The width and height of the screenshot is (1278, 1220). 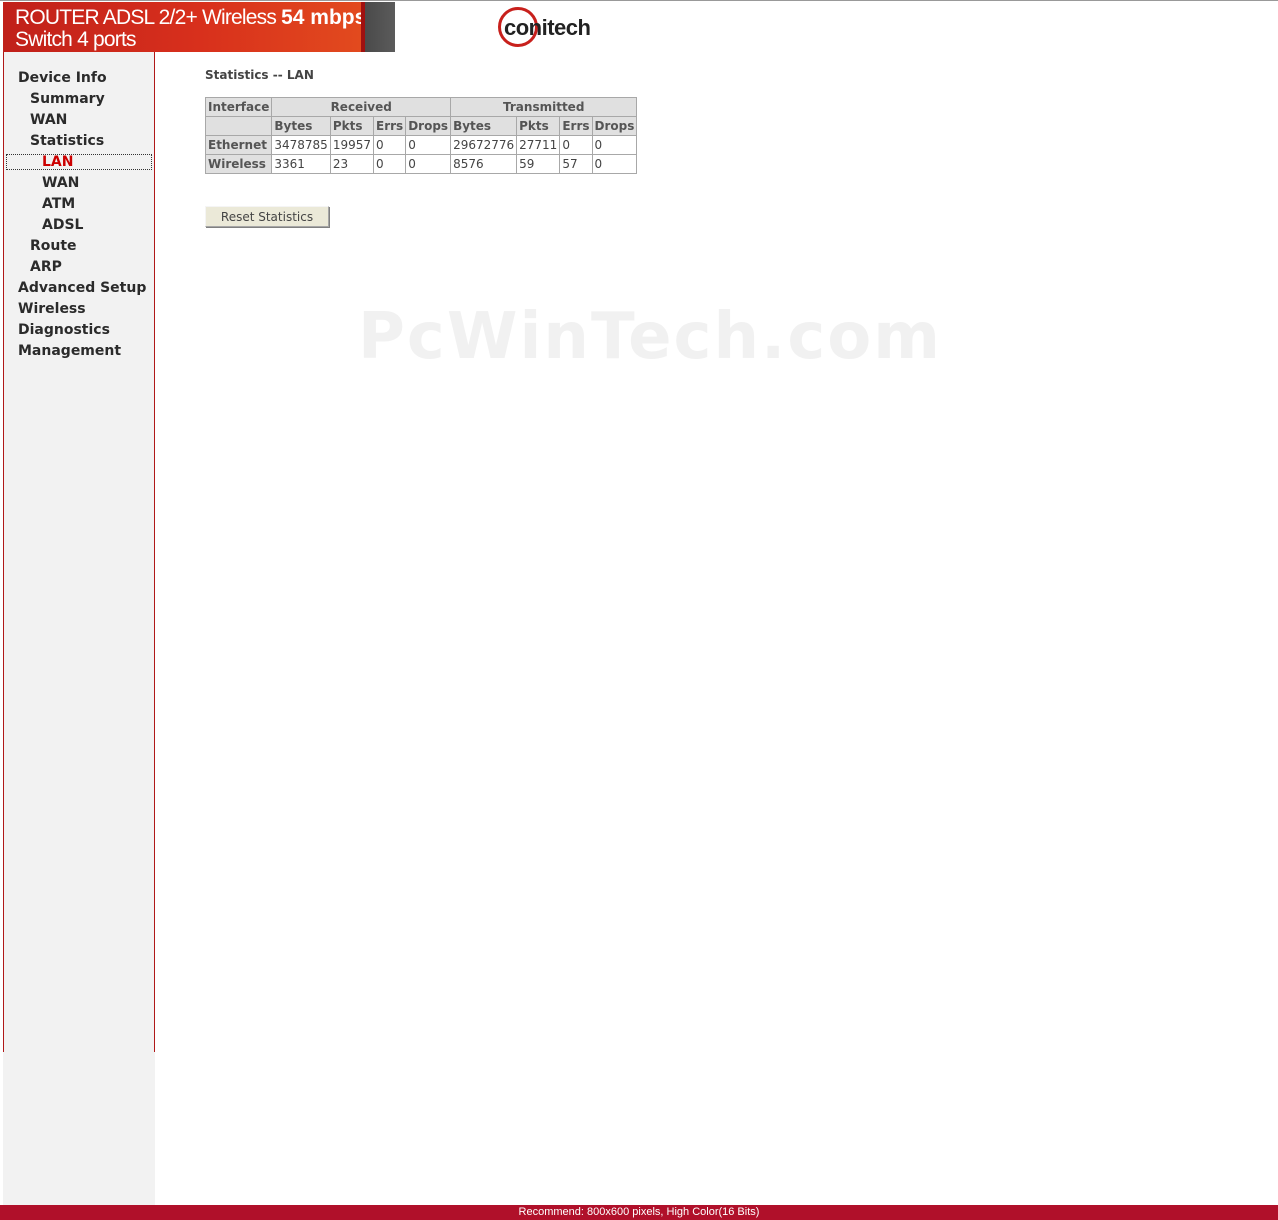 I want to click on menu-statistics-lan: LAN, so click(x=57, y=162).